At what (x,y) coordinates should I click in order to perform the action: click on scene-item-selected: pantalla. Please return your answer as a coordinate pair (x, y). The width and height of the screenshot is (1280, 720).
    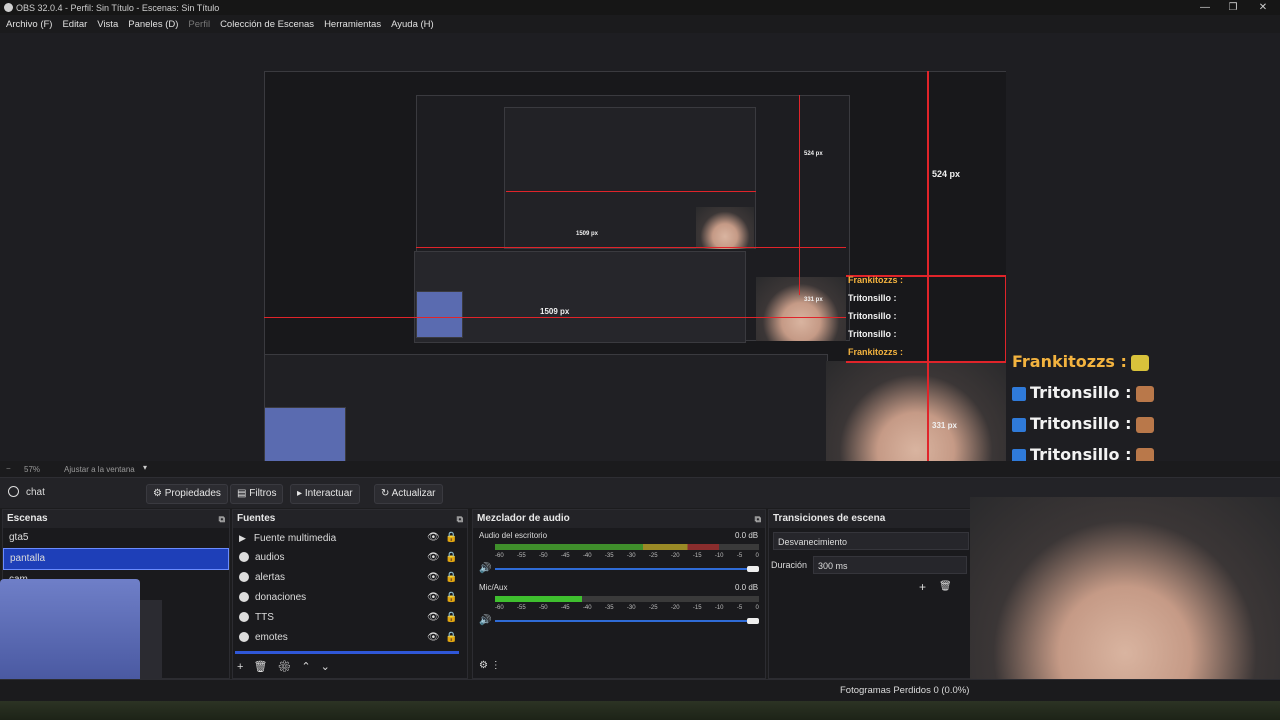
    Looking at the image, I should click on (116, 559).